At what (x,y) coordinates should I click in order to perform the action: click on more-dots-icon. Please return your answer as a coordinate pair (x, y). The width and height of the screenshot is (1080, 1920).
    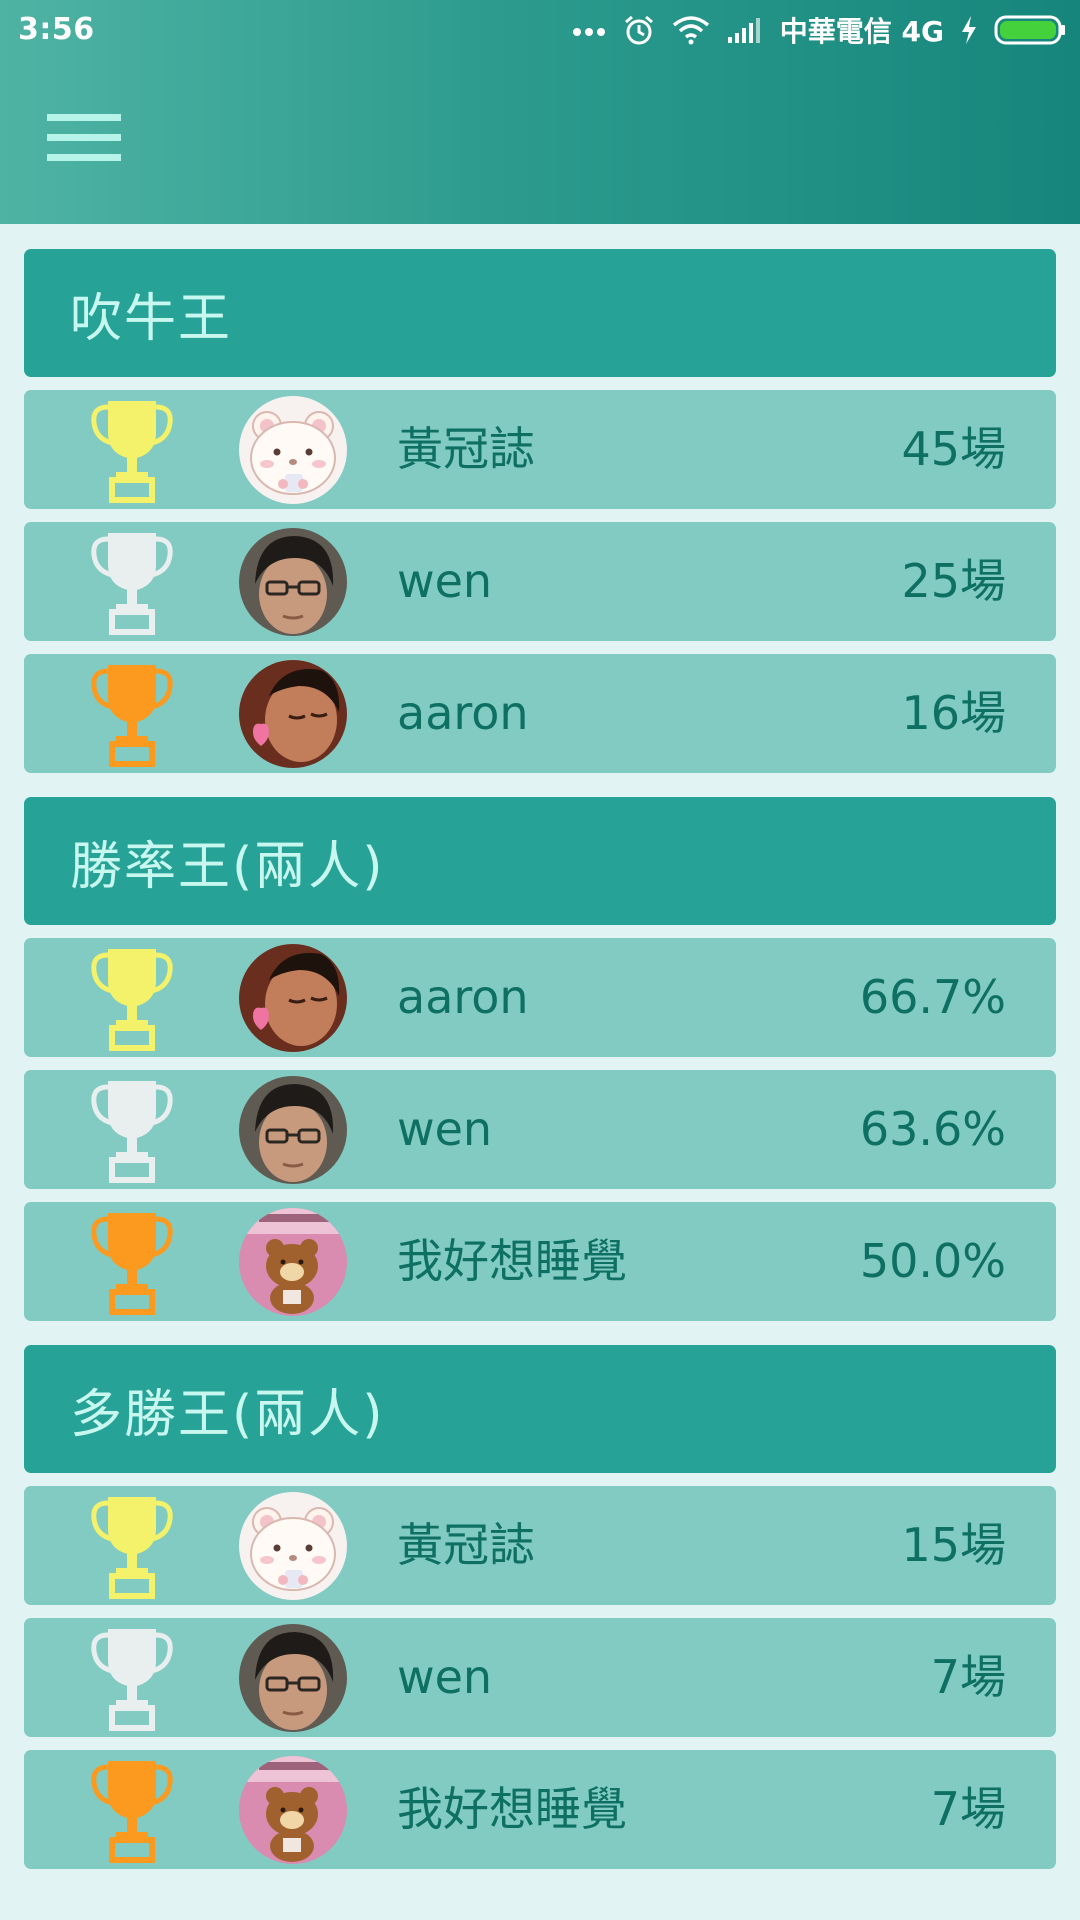
    Looking at the image, I should click on (589, 30).